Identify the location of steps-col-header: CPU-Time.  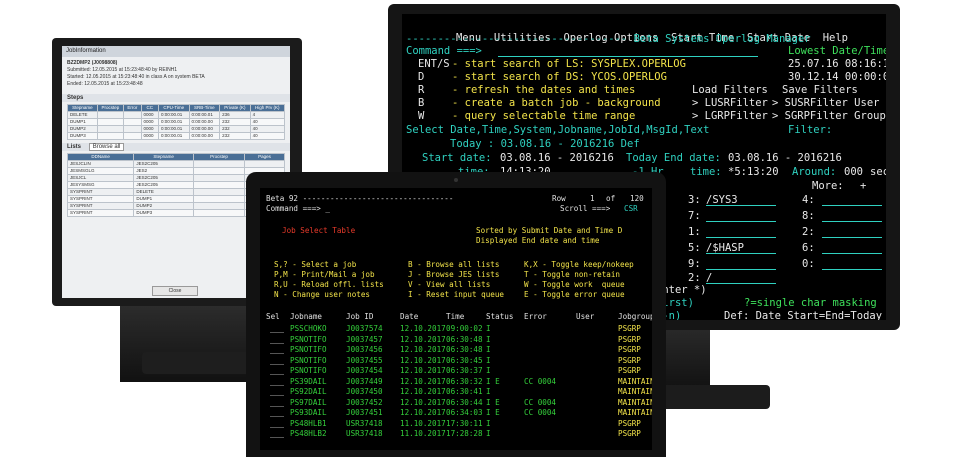
(174, 108).